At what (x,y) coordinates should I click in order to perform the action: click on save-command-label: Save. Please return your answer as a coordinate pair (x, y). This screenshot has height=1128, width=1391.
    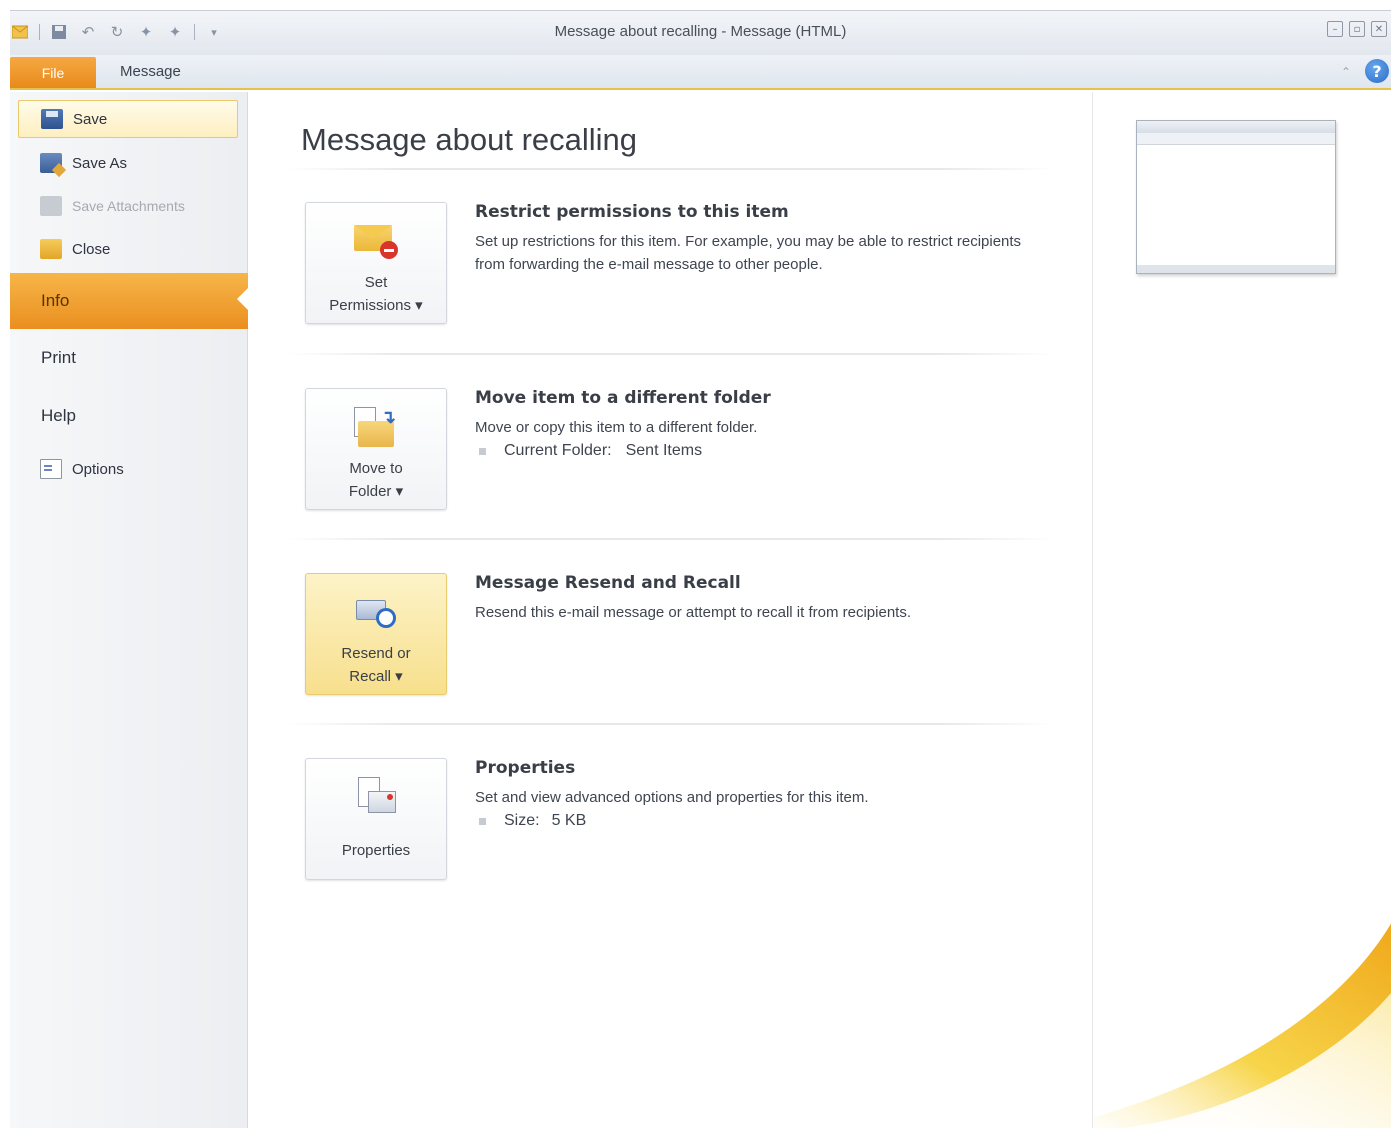
    Looking at the image, I should click on (90, 119).